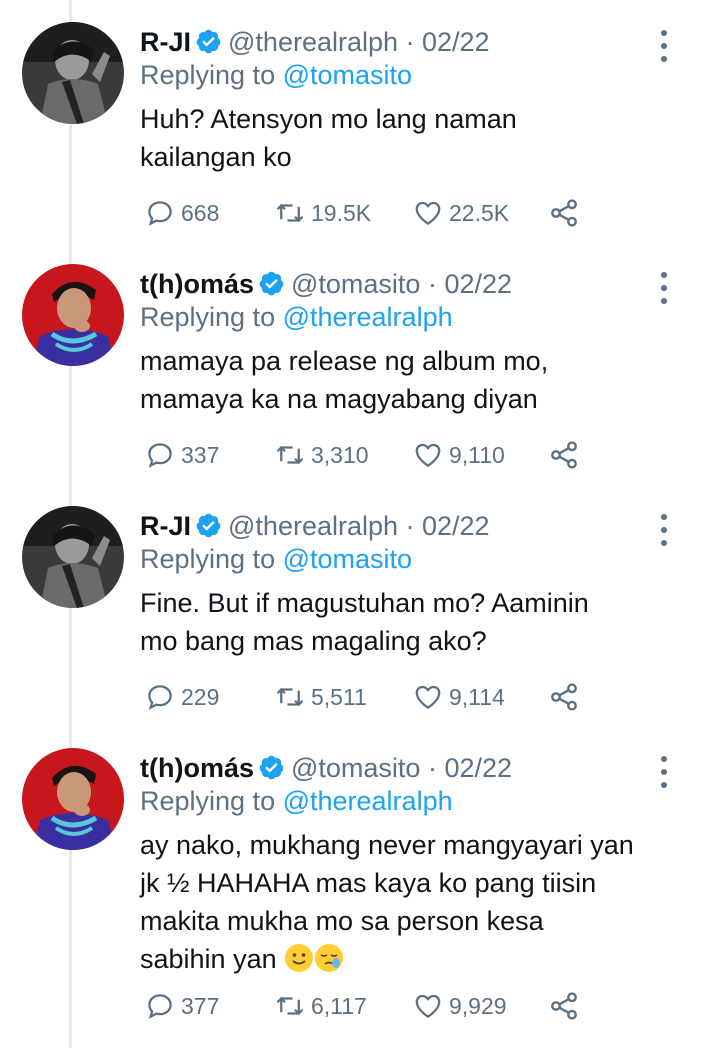  I want to click on like-button: 9,929, so click(460, 1006).